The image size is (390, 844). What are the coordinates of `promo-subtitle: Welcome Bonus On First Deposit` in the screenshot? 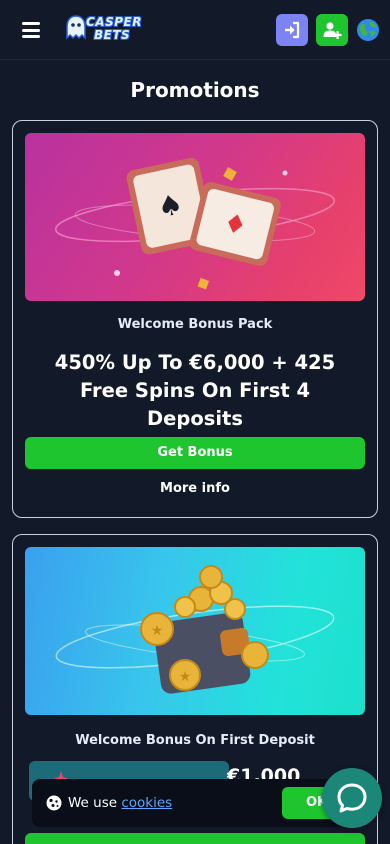 It's located at (195, 740).